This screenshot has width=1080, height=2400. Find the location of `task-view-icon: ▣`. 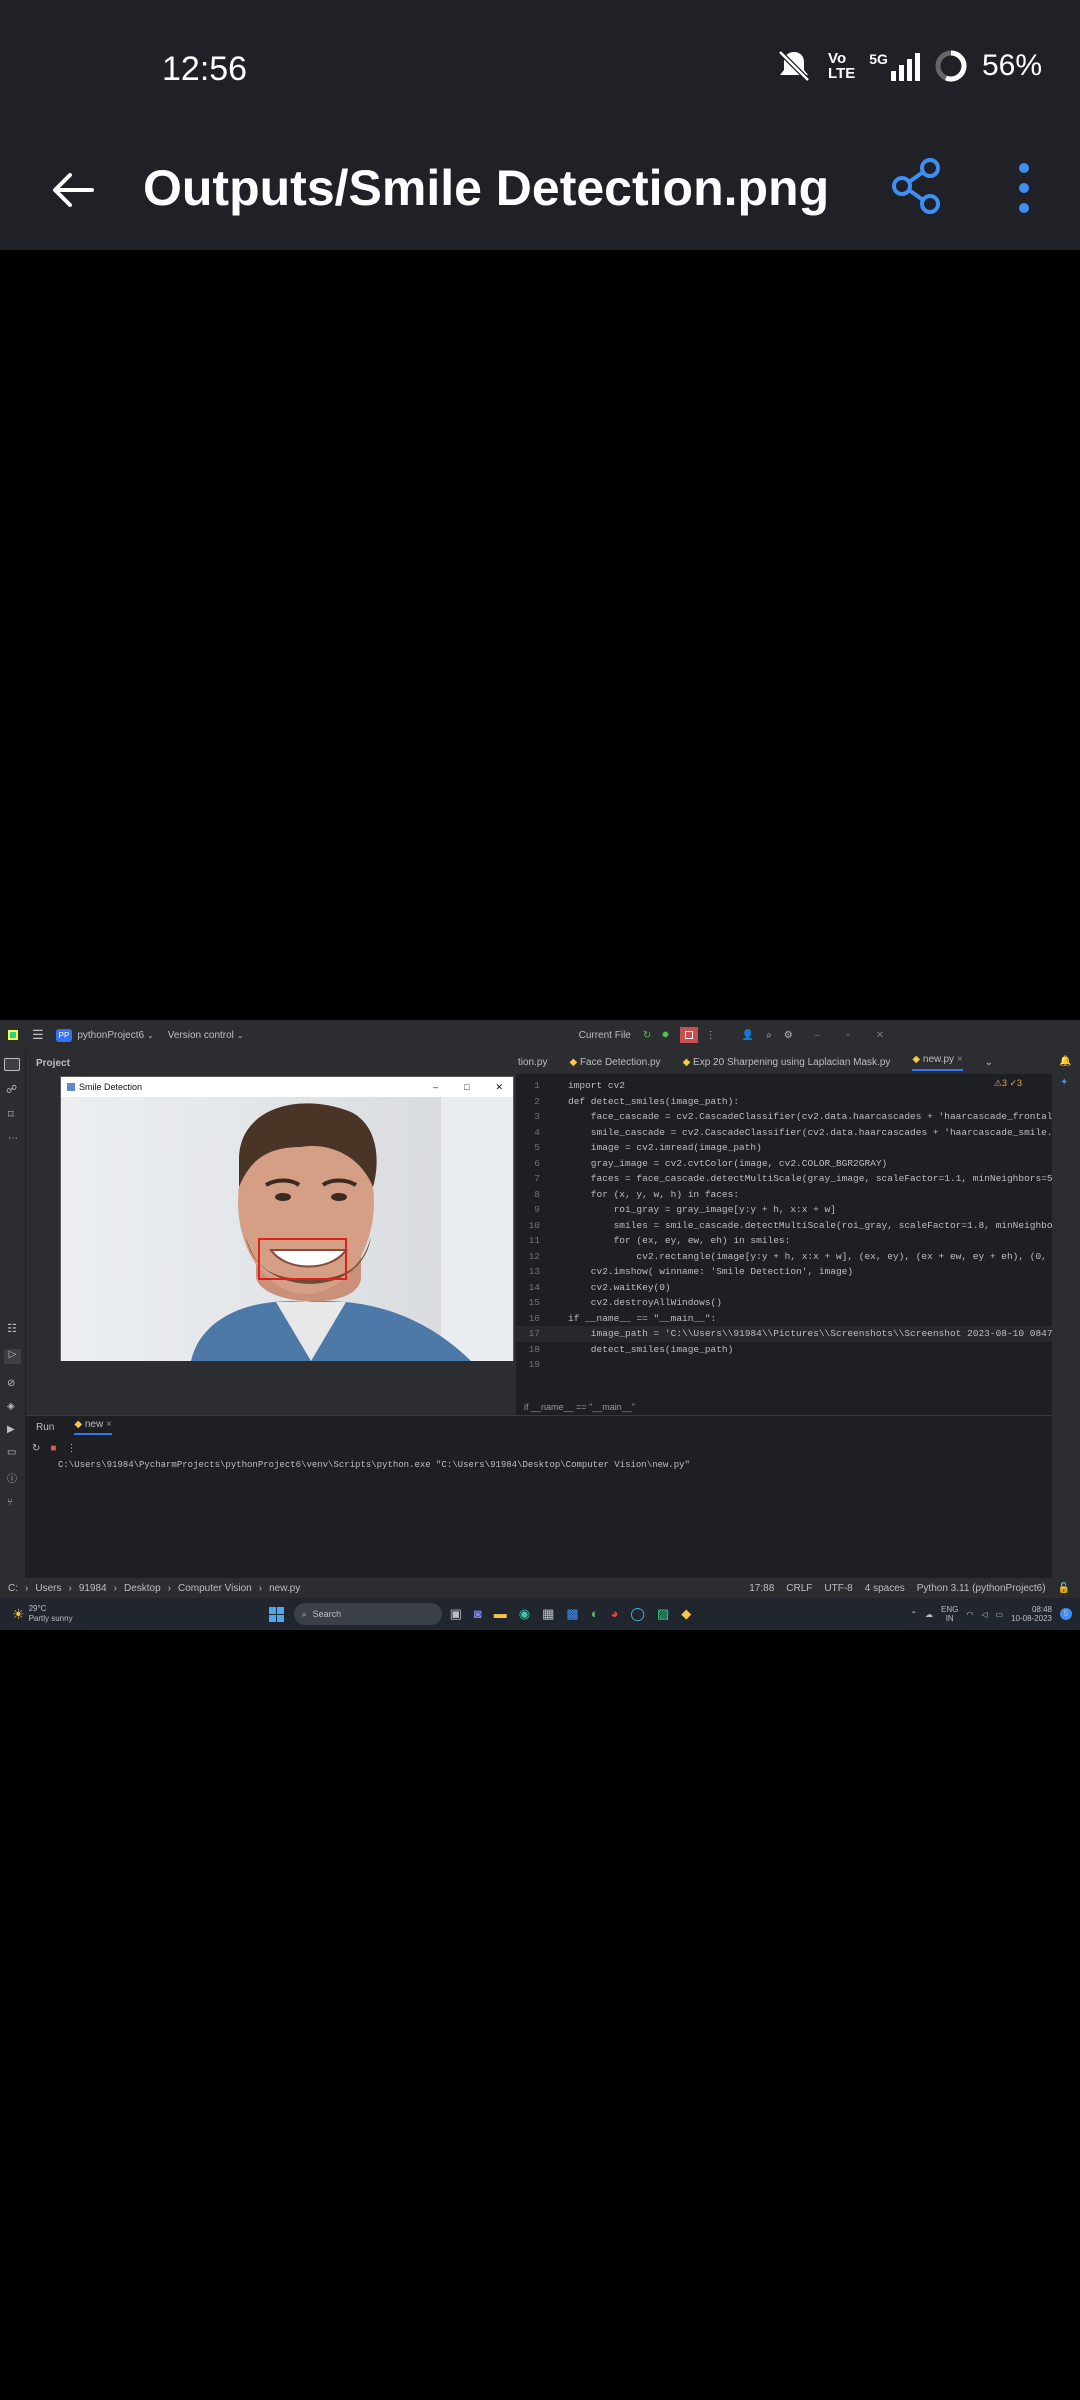

task-view-icon: ▣ is located at coordinates (456, 1614).